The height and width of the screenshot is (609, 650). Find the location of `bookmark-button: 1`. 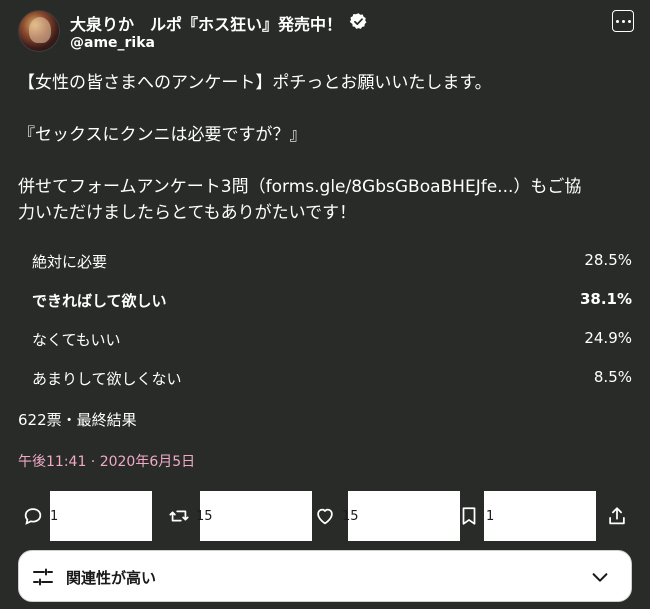

bookmark-button: 1 is located at coordinates (476, 516).